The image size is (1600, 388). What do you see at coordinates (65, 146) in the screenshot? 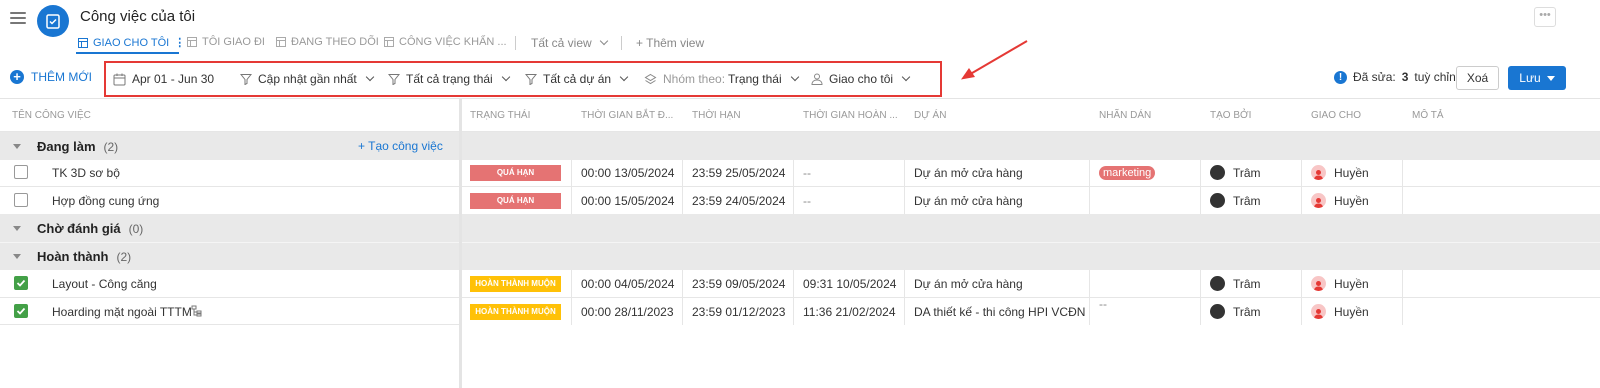
I see `group-in-progress: Đang làm (2)` at bounding box center [65, 146].